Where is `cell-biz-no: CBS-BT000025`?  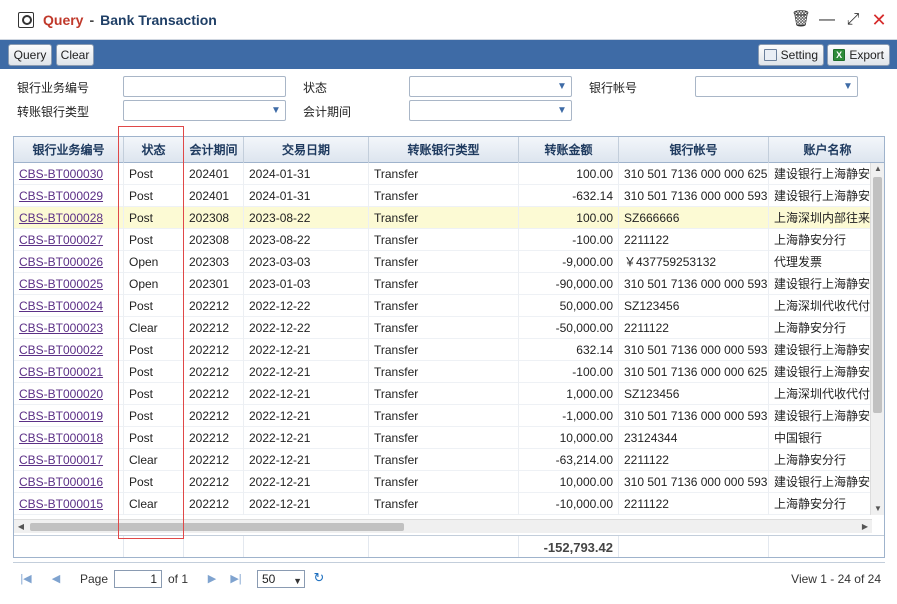
cell-biz-no: CBS-BT000025 is located at coordinates (69, 284).